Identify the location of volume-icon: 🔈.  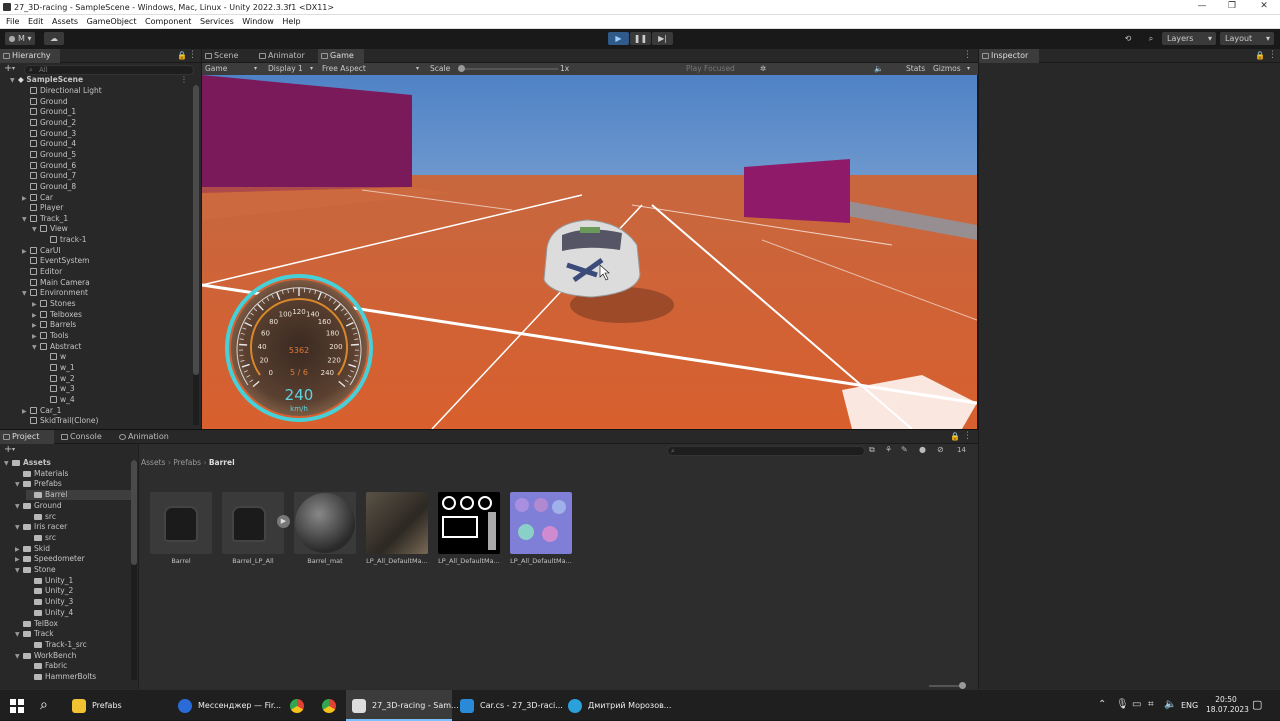
(1170, 704).